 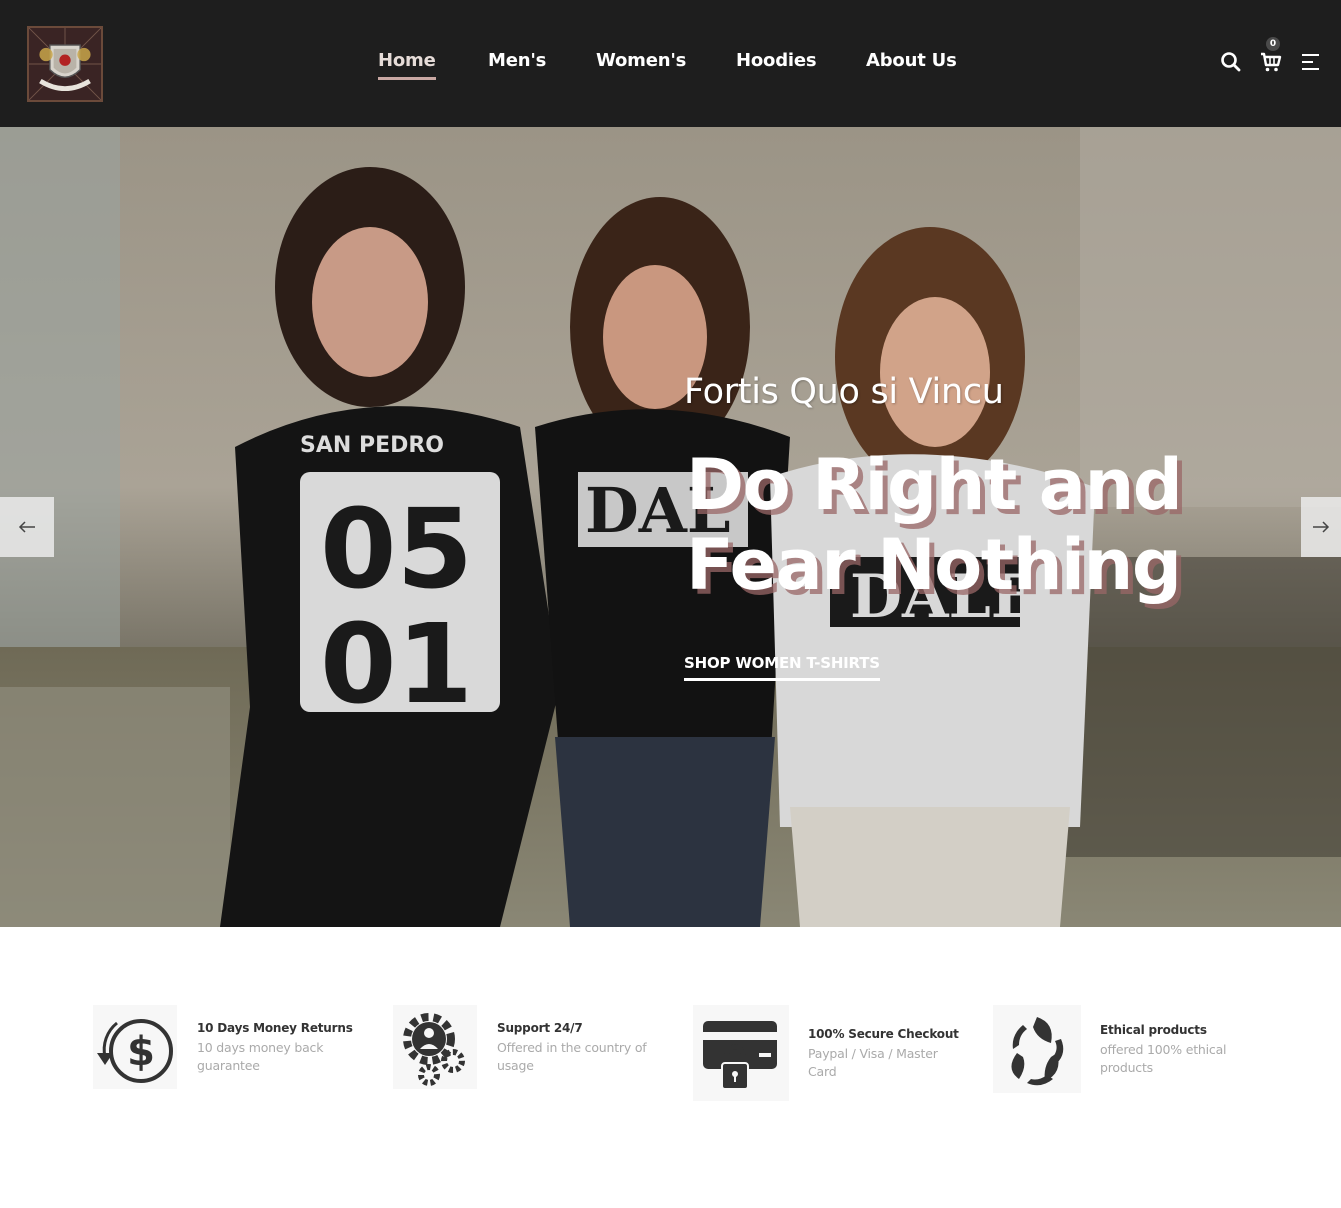 What do you see at coordinates (883, 1034) in the screenshot?
I see `feature-title: 100% Secure Checkout` at bounding box center [883, 1034].